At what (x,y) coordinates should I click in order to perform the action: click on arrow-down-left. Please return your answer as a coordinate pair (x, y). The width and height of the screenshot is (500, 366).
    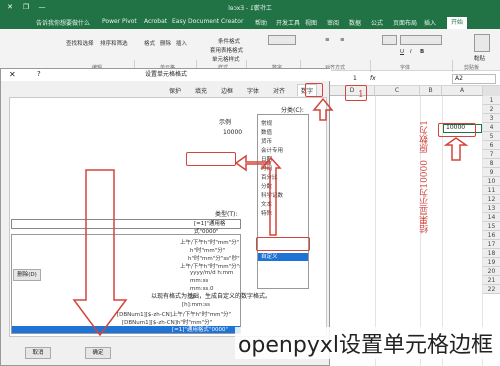
    Looking at the image, I should click on (100, 253).